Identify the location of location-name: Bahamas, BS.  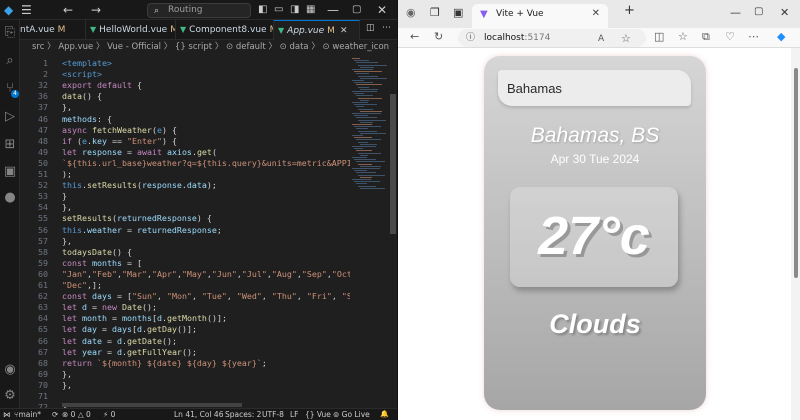
(595, 135).